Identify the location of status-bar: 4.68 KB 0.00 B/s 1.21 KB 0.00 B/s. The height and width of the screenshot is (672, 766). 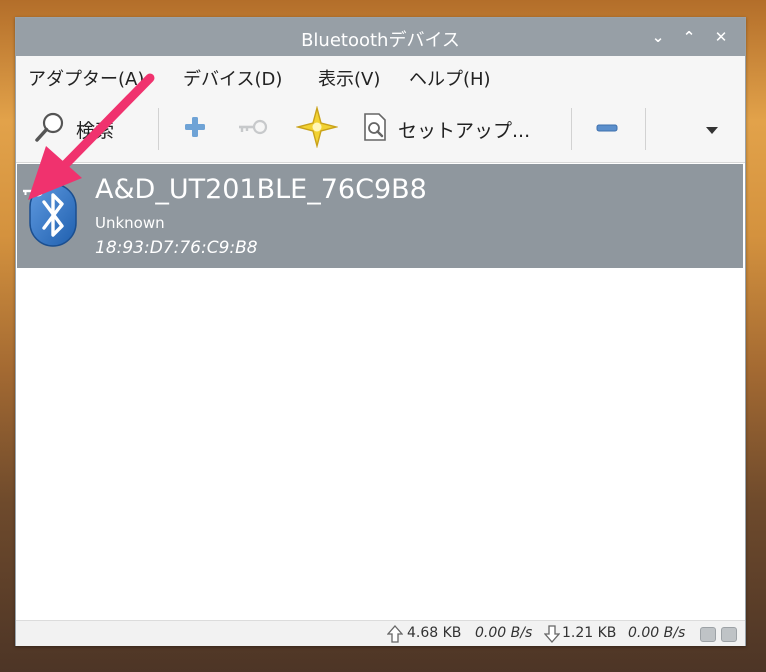
(380, 633).